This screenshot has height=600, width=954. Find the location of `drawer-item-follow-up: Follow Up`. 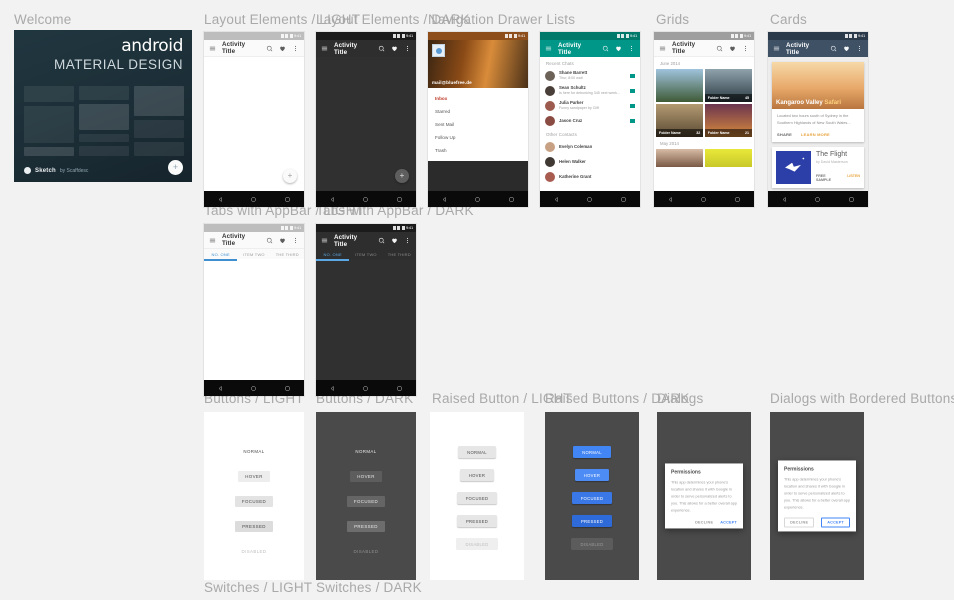

drawer-item-follow-up: Follow Up is located at coordinates (478, 137).